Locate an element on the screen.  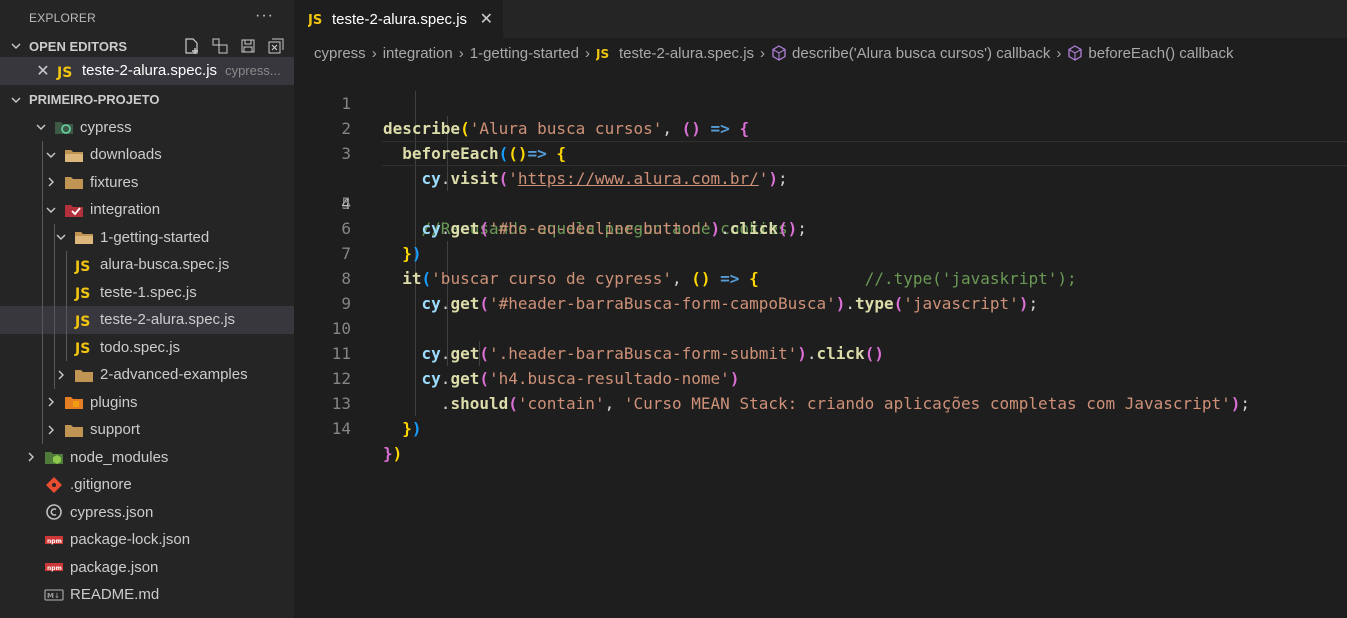
svg-text: npm is located at coordinates (54, 541).